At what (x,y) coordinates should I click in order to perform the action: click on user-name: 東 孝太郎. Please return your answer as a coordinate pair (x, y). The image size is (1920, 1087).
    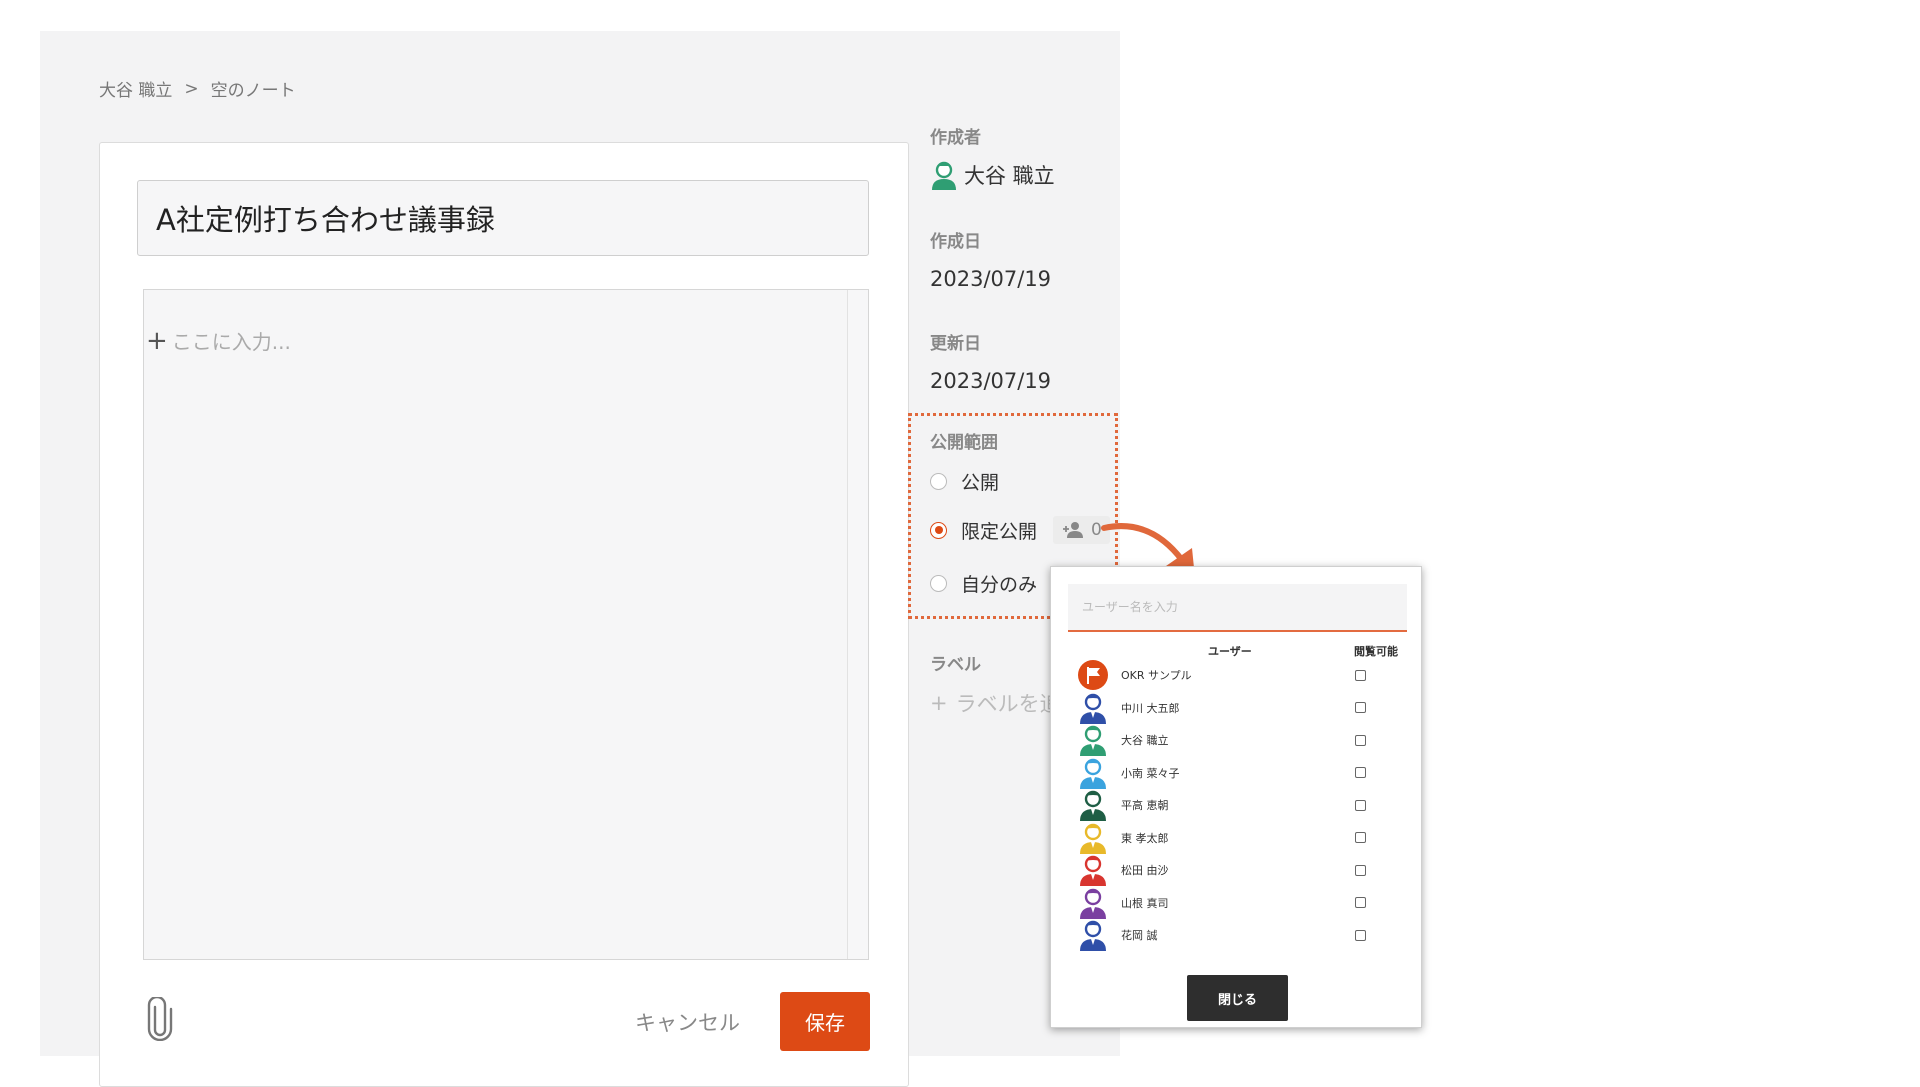
    Looking at the image, I should click on (1145, 838).